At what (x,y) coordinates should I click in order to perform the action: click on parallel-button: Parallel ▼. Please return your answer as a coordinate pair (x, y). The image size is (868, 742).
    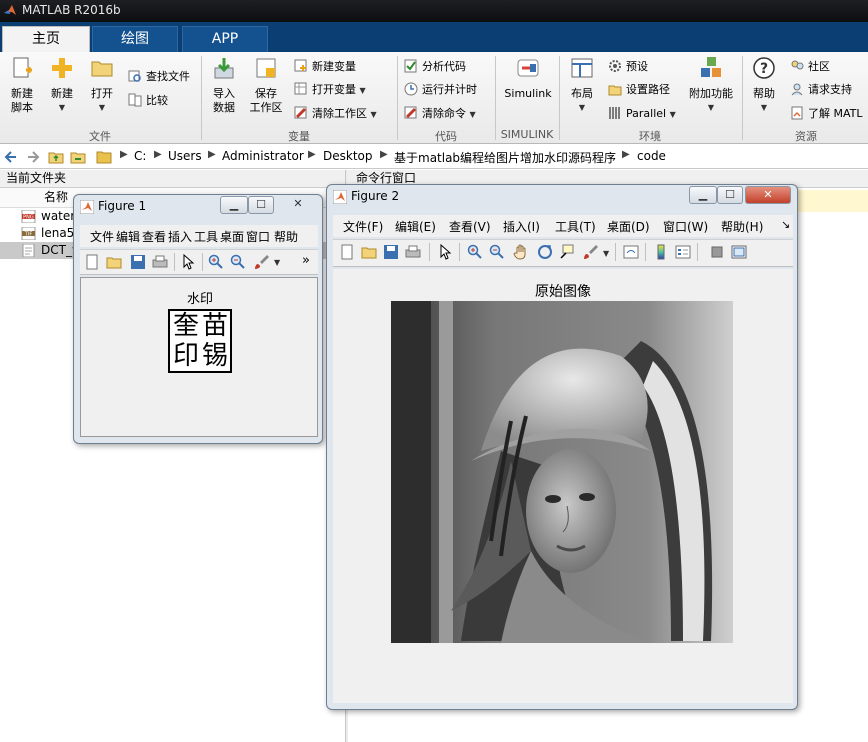
    Looking at the image, I should click on (642, 115).